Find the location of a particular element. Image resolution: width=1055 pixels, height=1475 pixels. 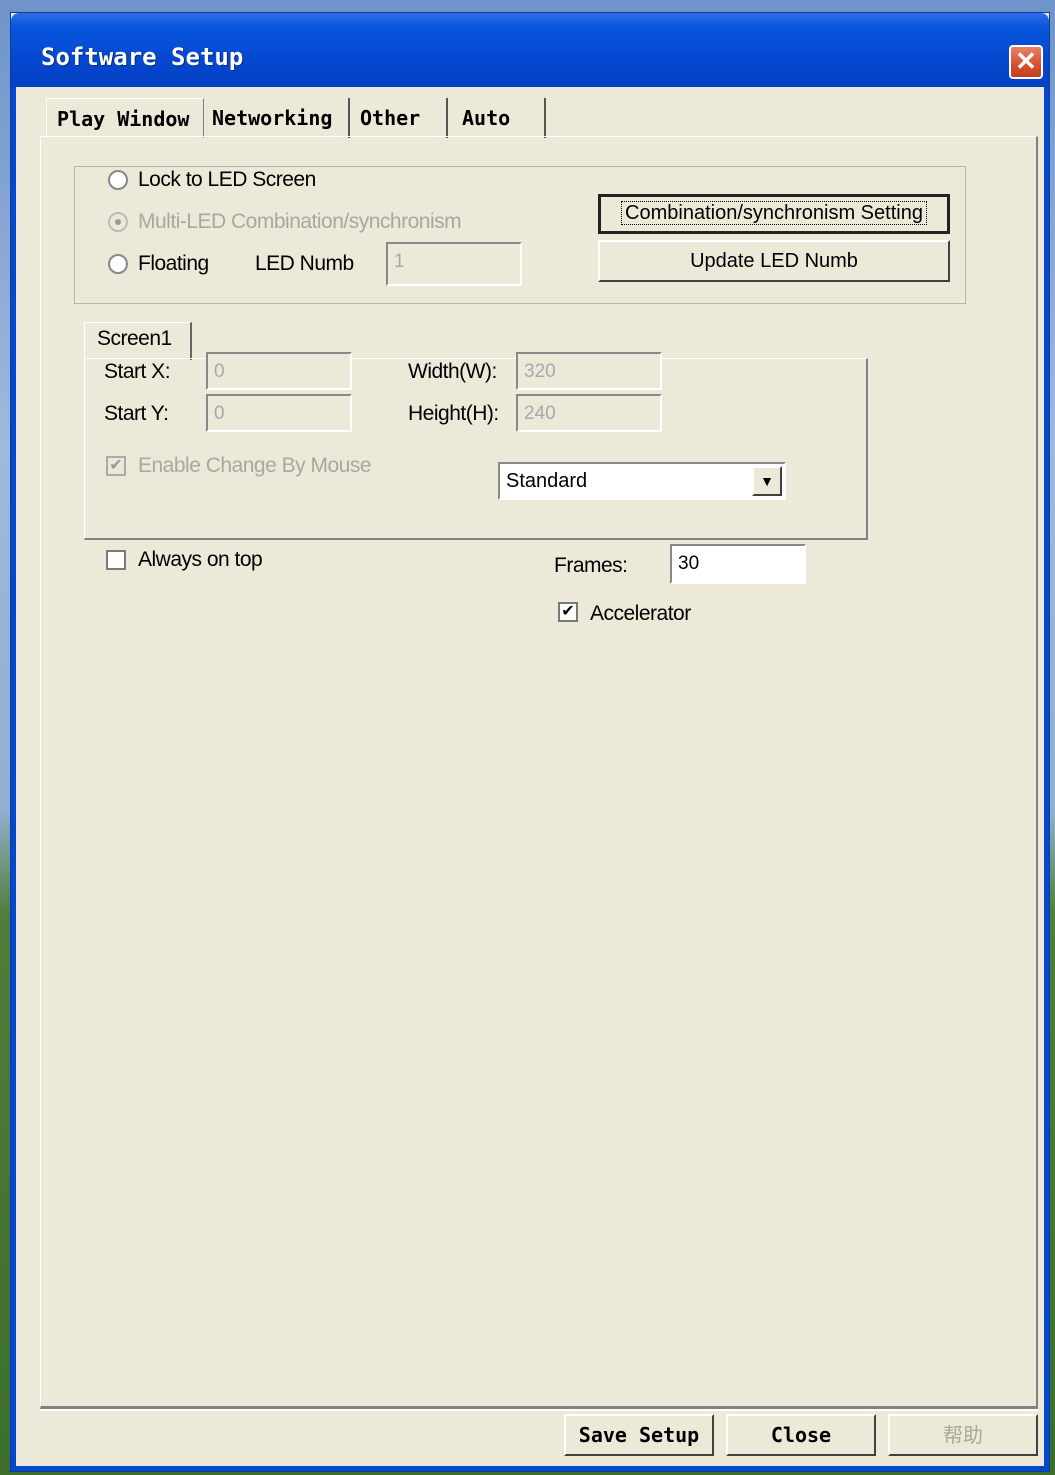

tab-other: Other is located at coordinates (399, 118).